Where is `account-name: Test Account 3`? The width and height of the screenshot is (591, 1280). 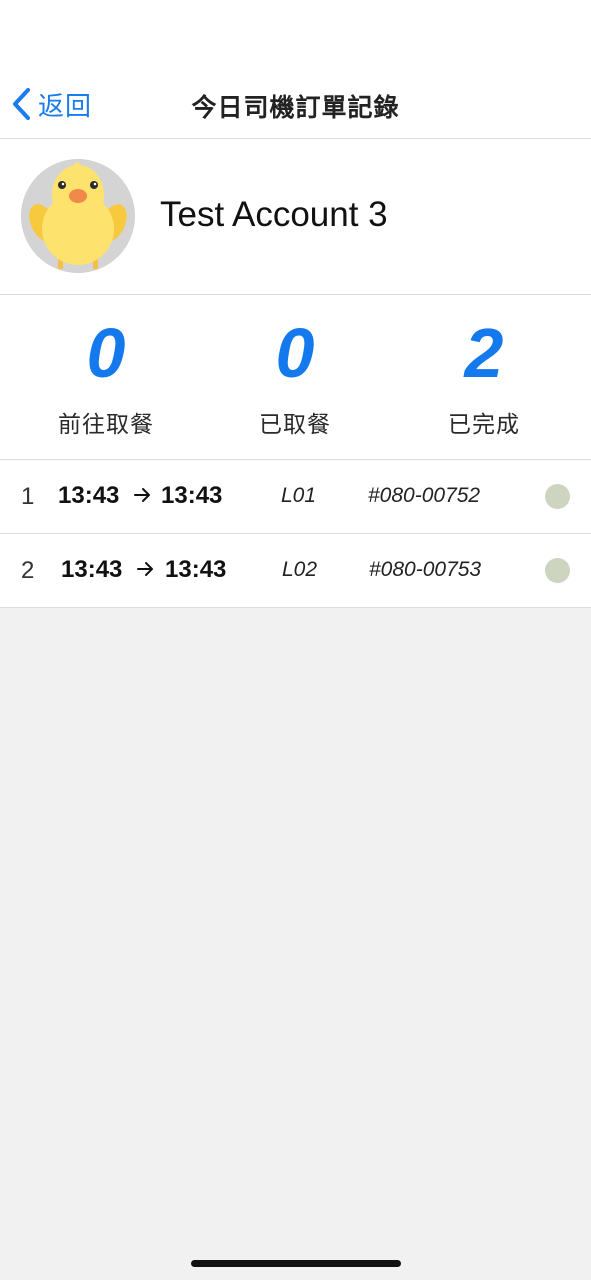 account-name: Test Account 3 is located at coordinates (274, 214).